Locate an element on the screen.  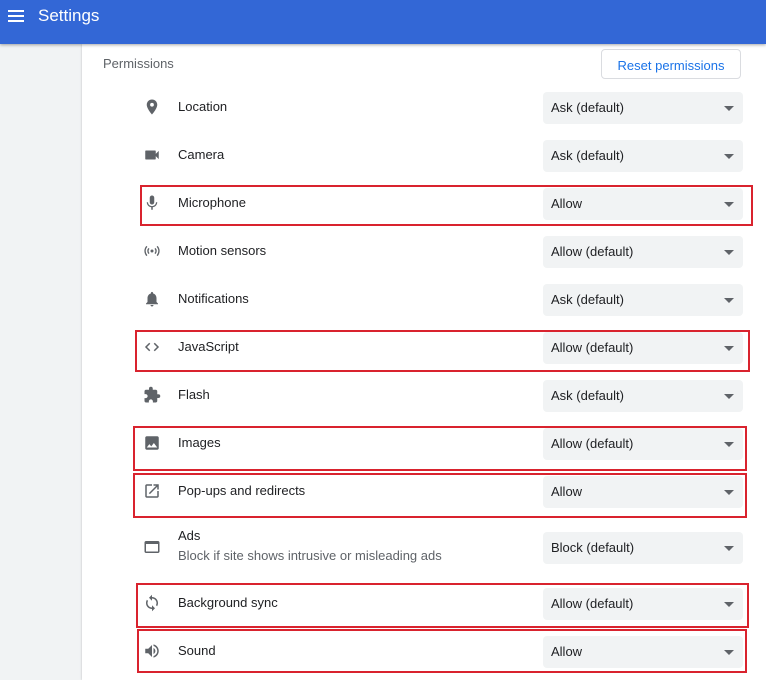
permission-label: Motion sensors is located at coordinates (222, 250).